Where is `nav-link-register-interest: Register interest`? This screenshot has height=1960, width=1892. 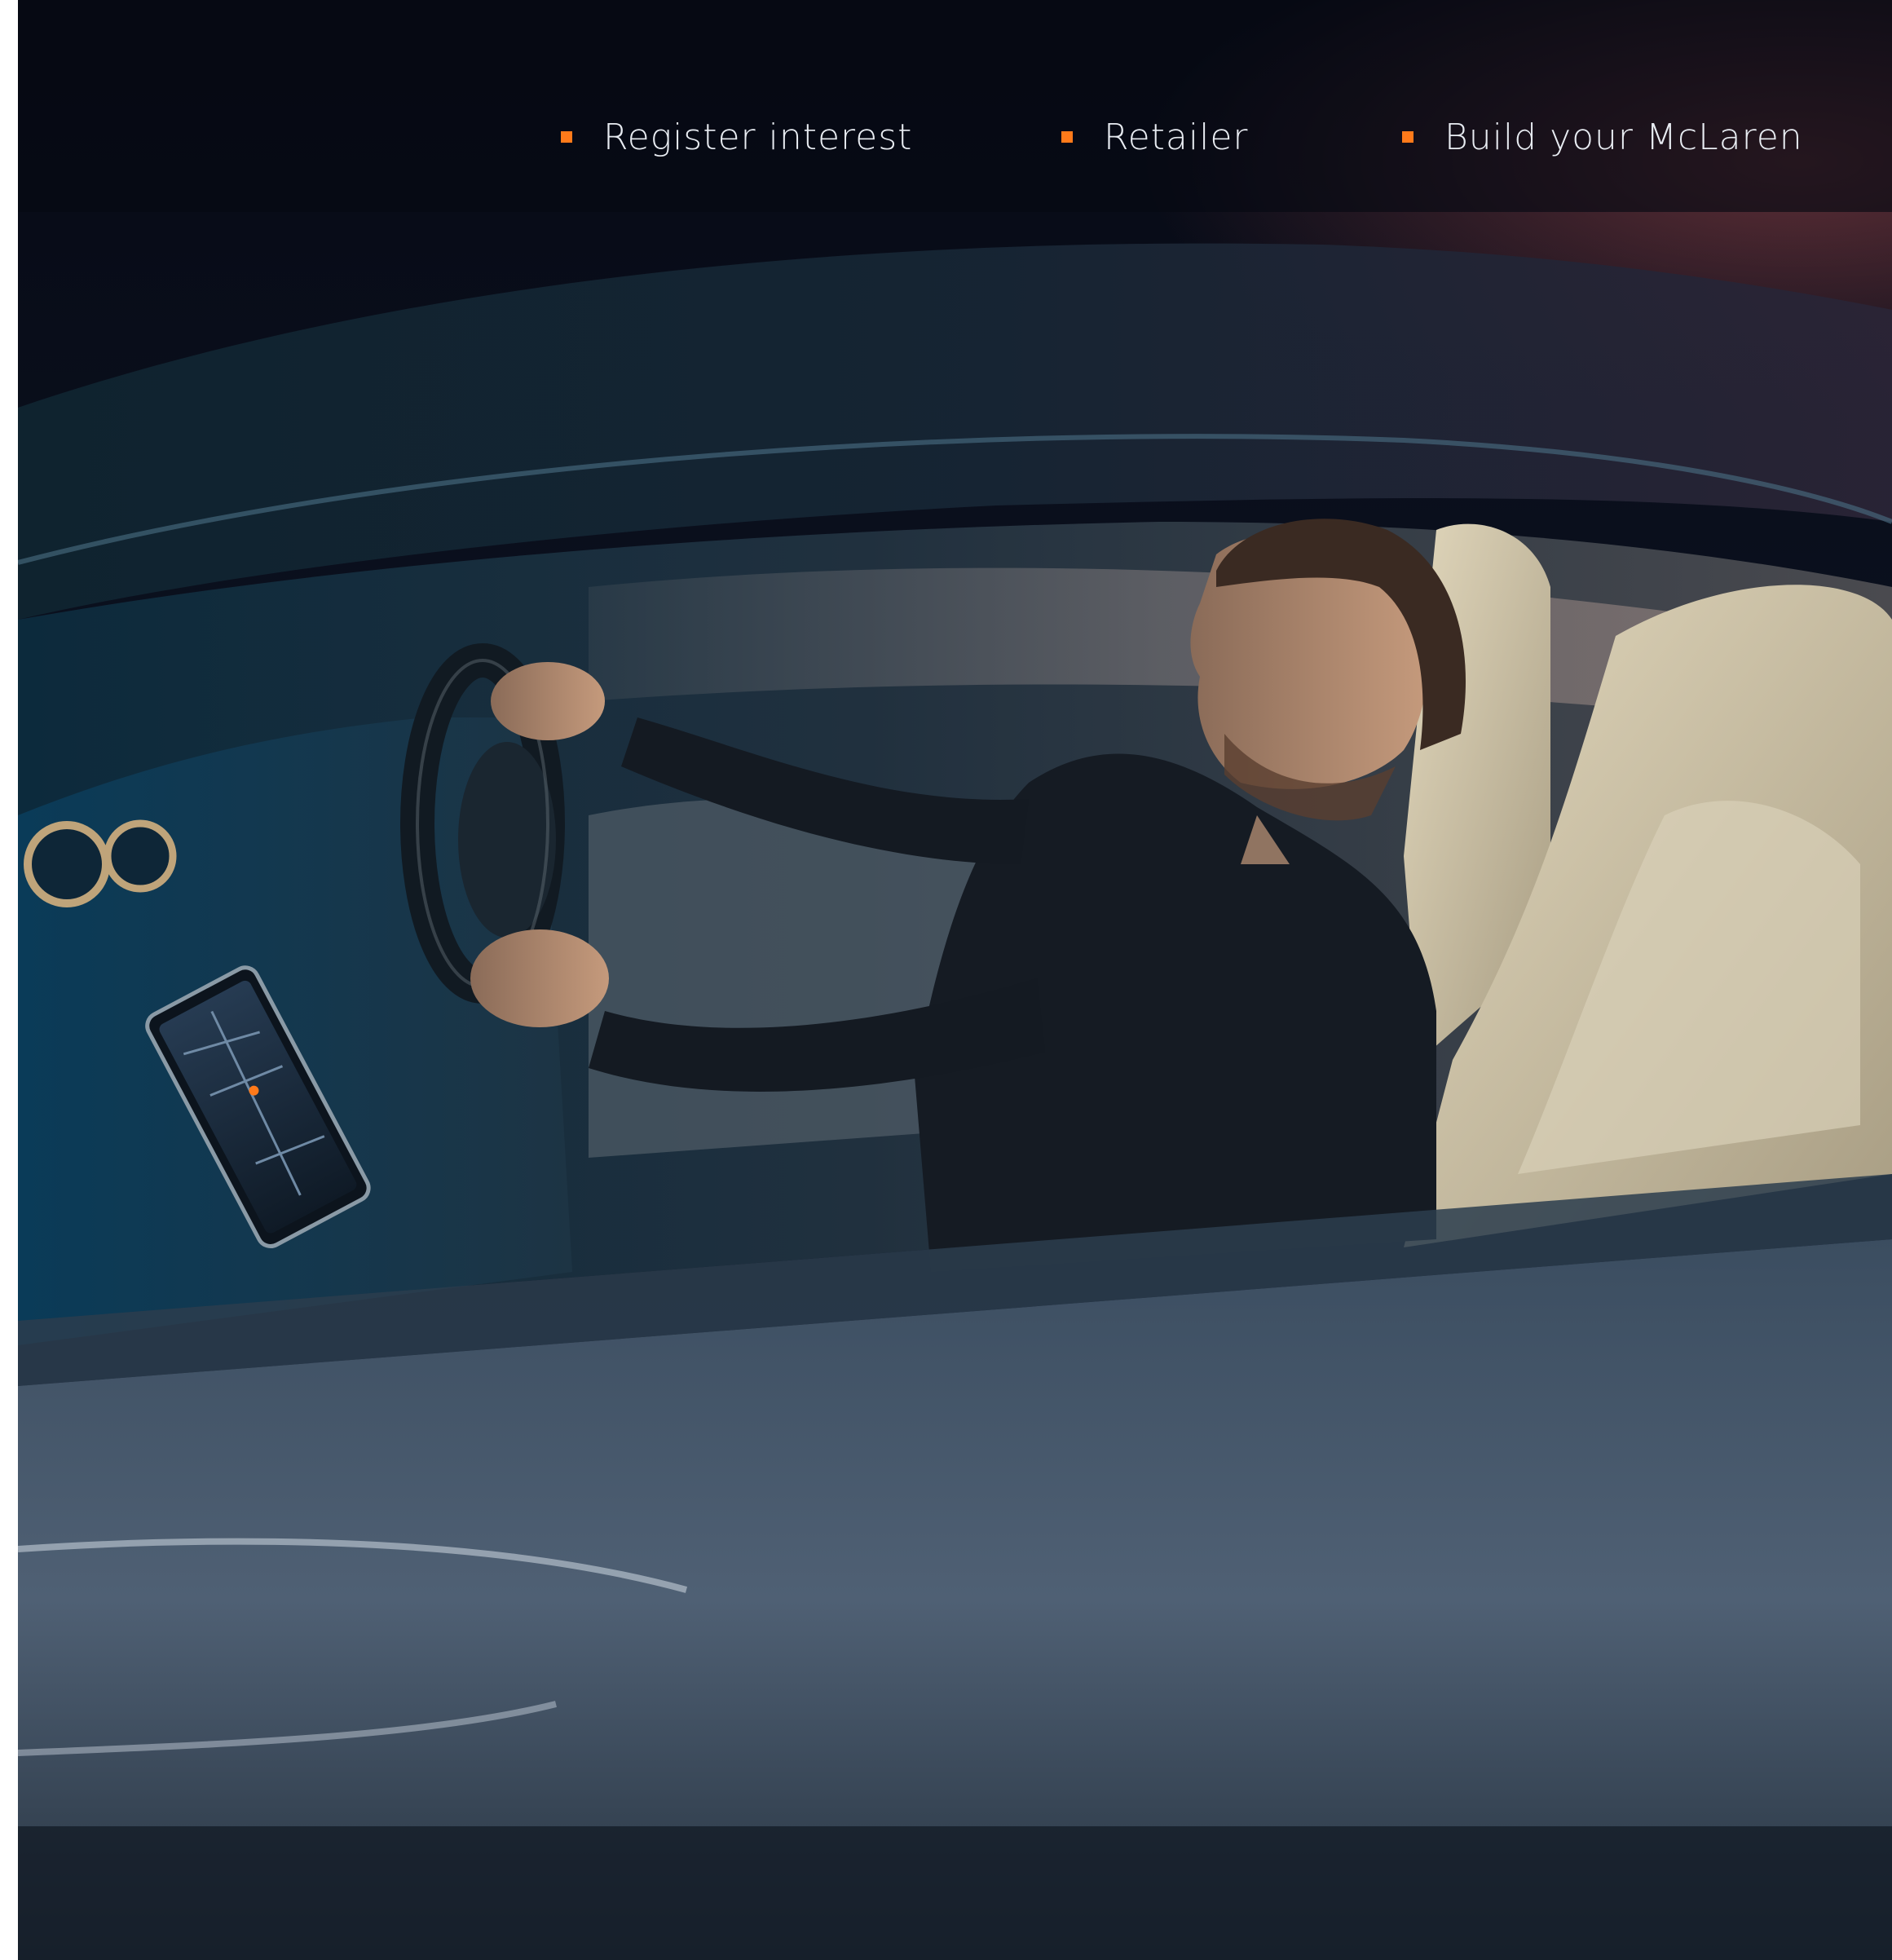 nav-link-register-interest: Register interest is located at coordinates (736, 137).